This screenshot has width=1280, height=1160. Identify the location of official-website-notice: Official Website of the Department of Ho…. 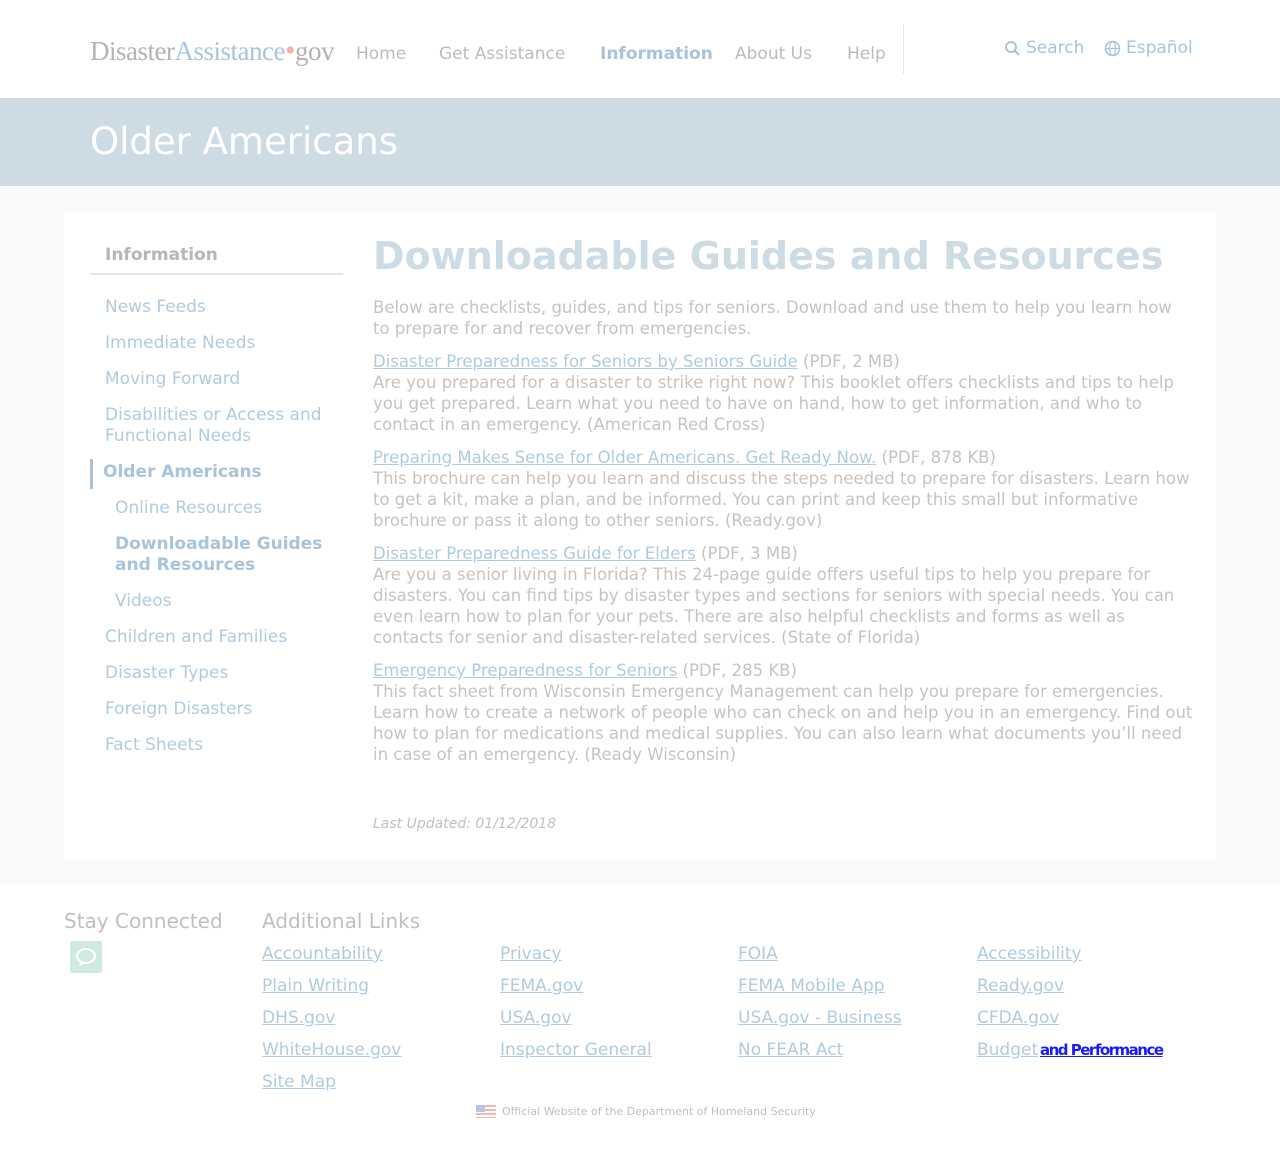
(646, 1111).